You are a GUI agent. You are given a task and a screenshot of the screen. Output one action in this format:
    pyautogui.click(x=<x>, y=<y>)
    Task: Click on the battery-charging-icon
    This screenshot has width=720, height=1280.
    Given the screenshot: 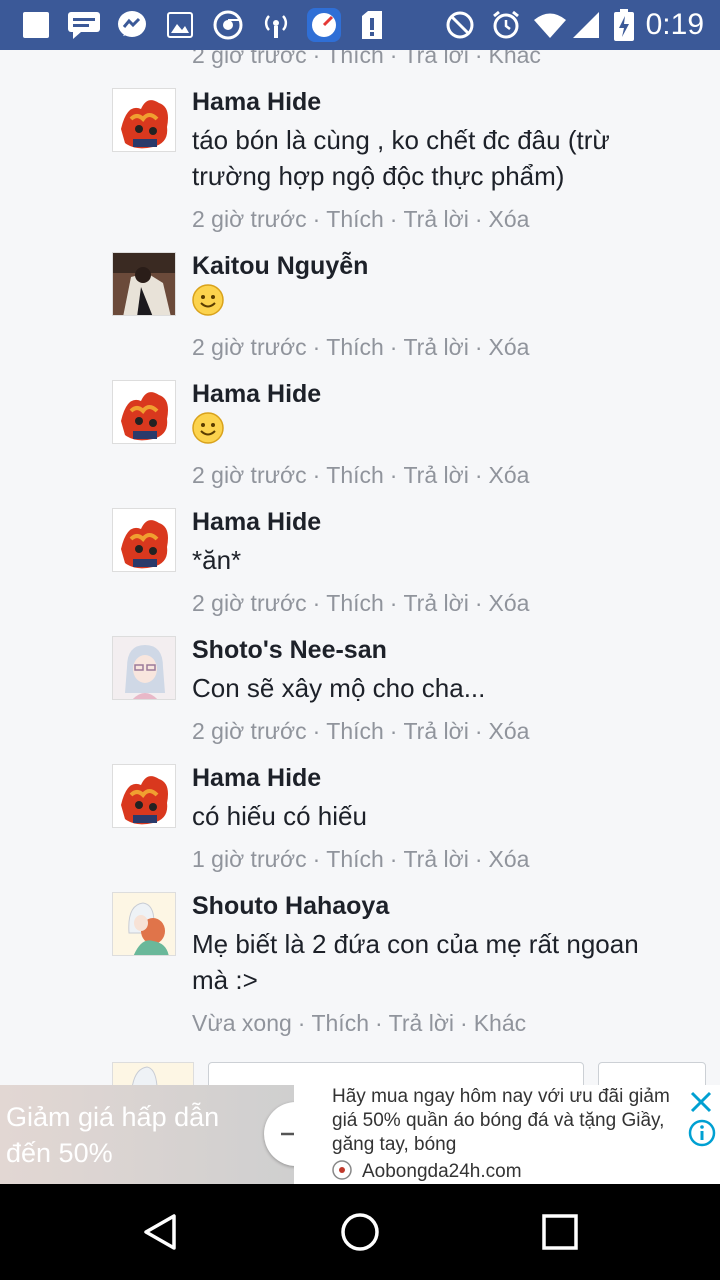 What is the action you would take?
    pyautogui.click(x=624, y=25)
    